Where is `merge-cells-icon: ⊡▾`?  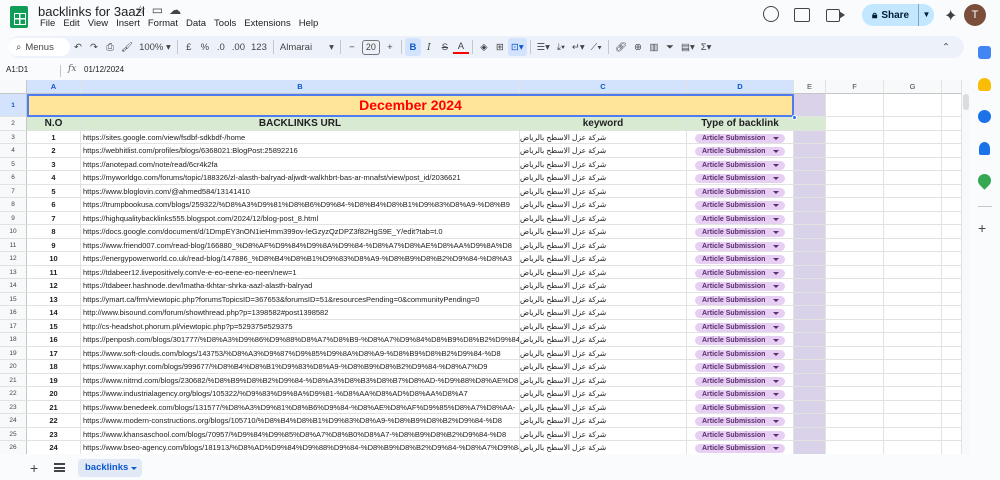
merge-cells-icon: ⊡▾ is located at coordinates (517, 47).